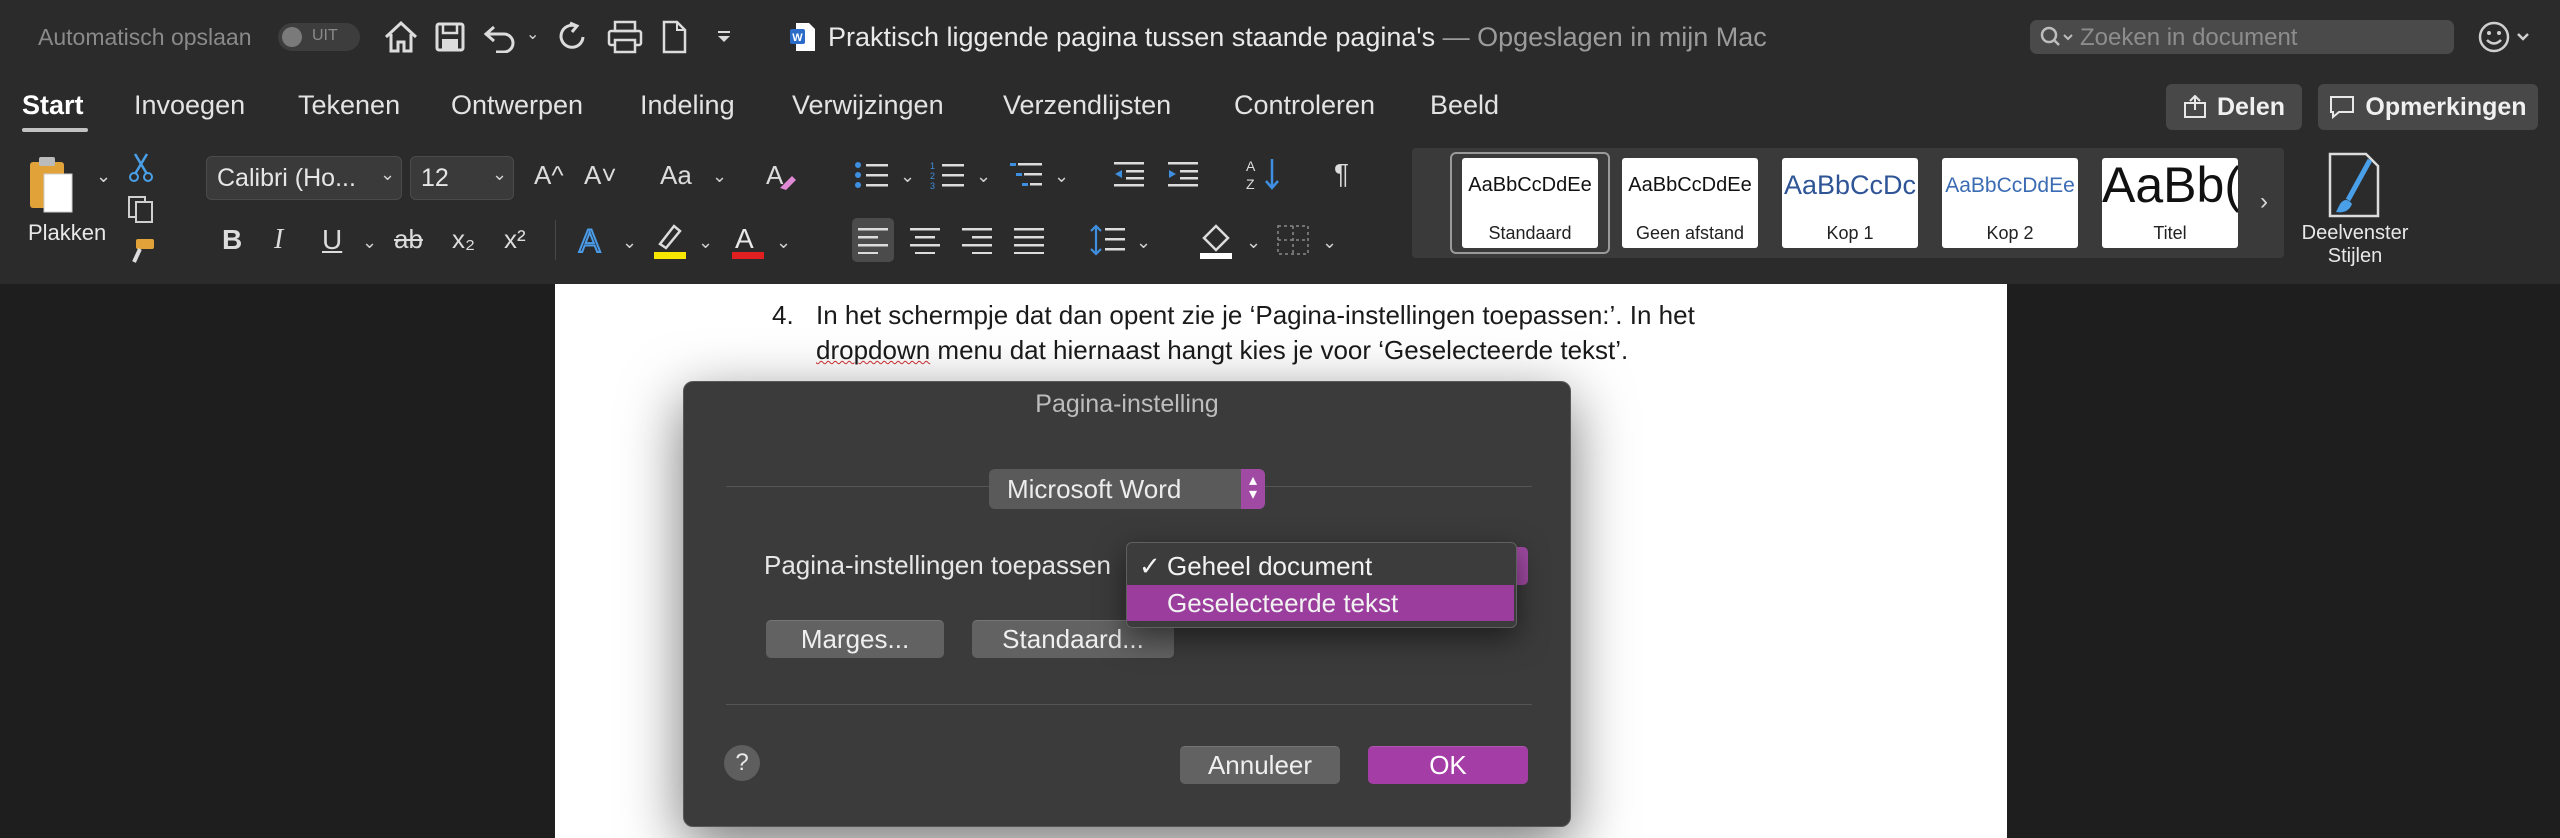  I want to click on style-kop-2: AaBbCcDdEe Kop 2, so click(2010, 203).